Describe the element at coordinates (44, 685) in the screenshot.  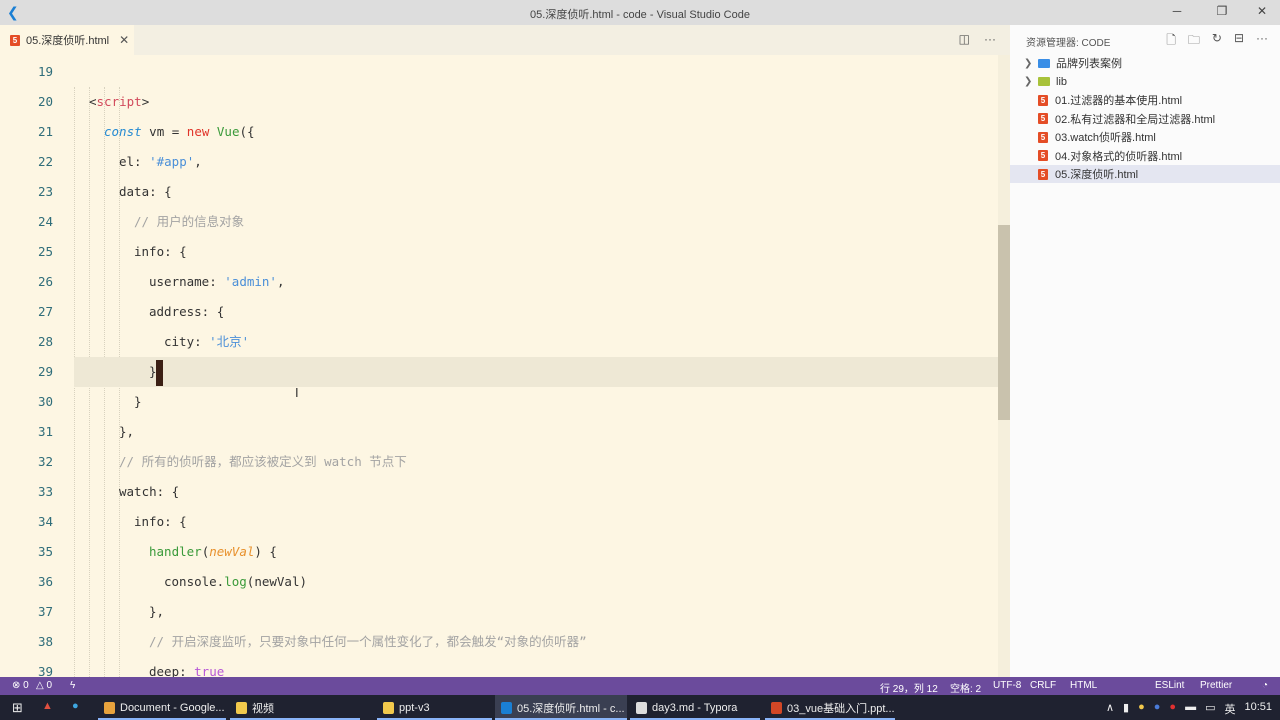
I see `warnings-count: △ 0` at that location.